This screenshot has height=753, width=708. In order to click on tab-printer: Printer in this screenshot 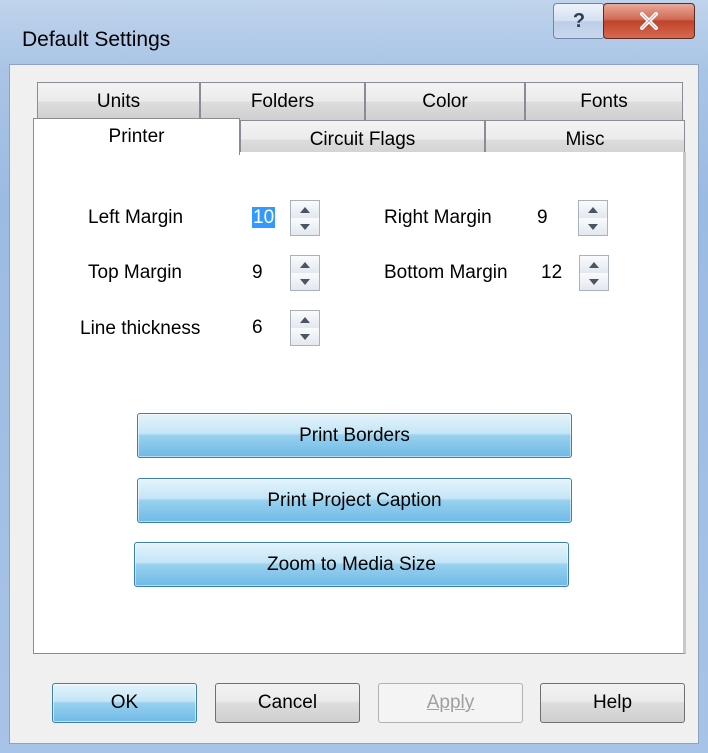, I will do `click(136, 136)`.